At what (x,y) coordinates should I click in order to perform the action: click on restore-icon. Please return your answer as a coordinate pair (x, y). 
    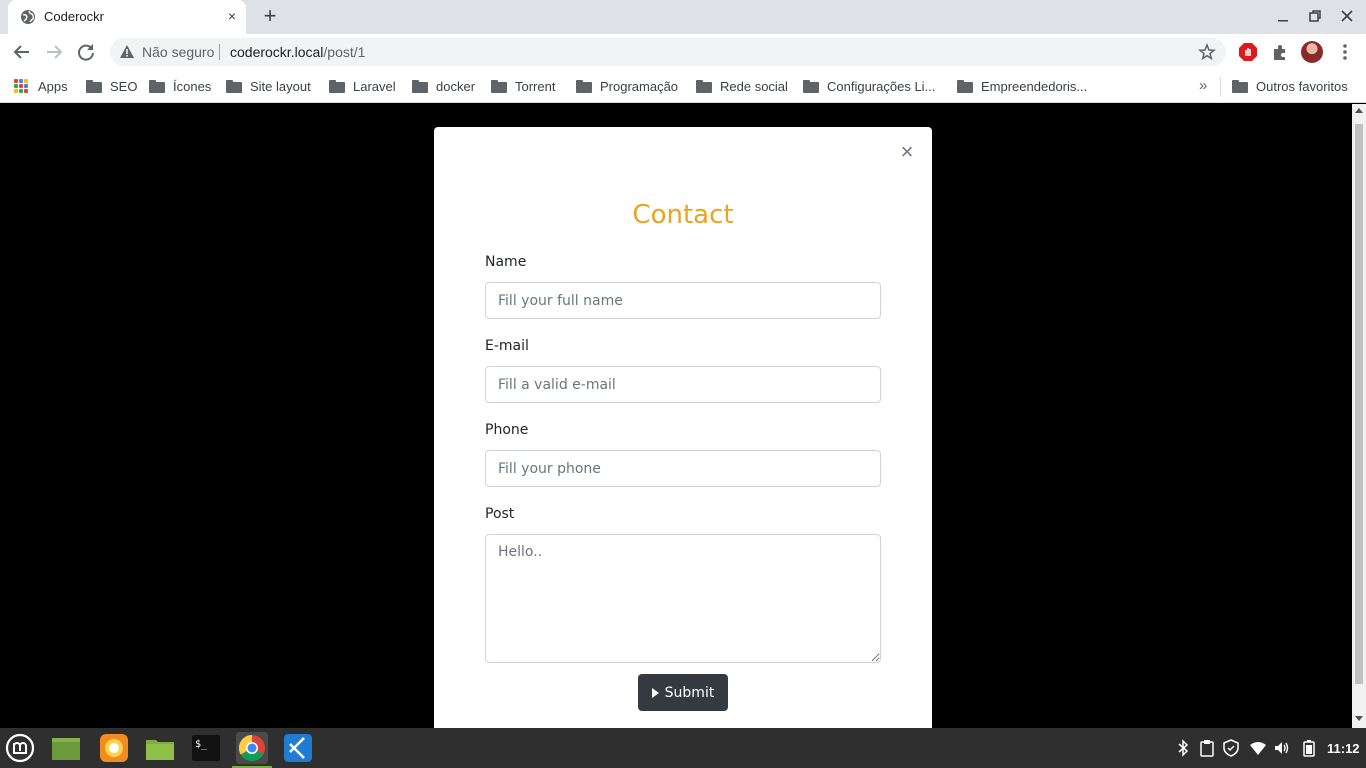
    Looking at the image, I should click on (1315, 16).